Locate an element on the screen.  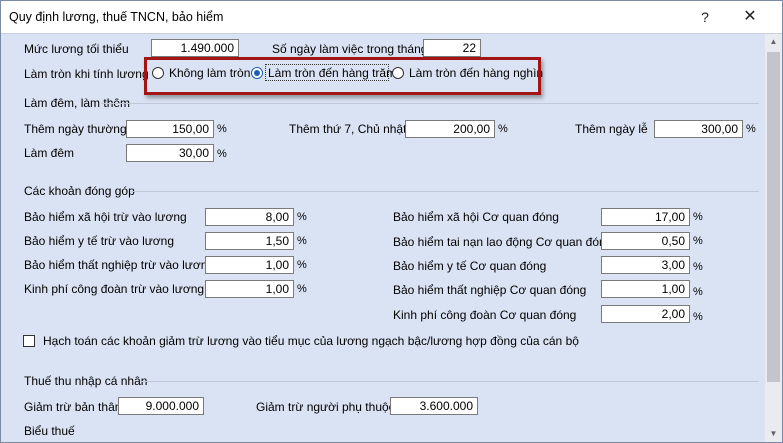
scroll-down-icon: ▼ is located at coordinates (773, 434).